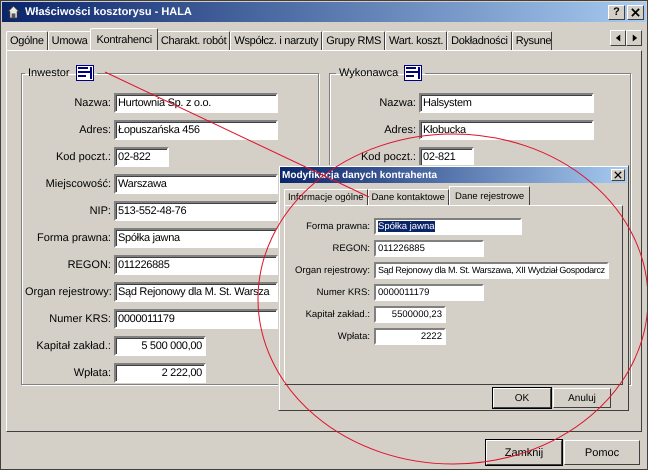 The height and width of the screenshot is (470, 648). I want to click on input-field: 5500000,23, so click(410, 314).